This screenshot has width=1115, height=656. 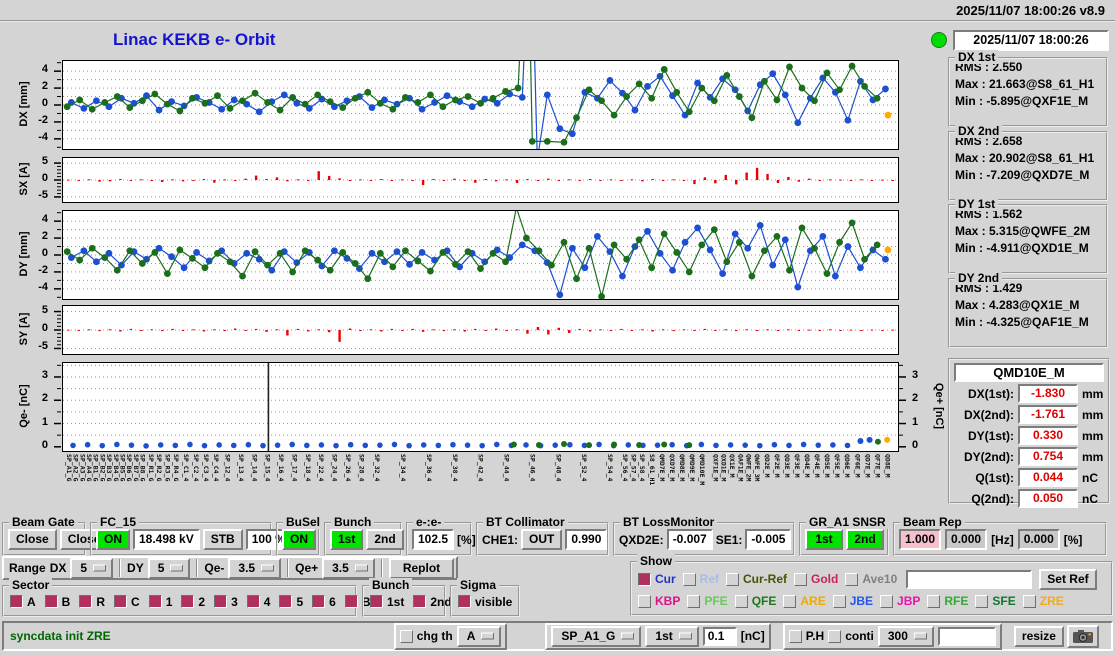 What do you see at coordinates (905, 636) in the screenshot?
I see `interval-dropdown: 300` at bounding box center [905, 636].